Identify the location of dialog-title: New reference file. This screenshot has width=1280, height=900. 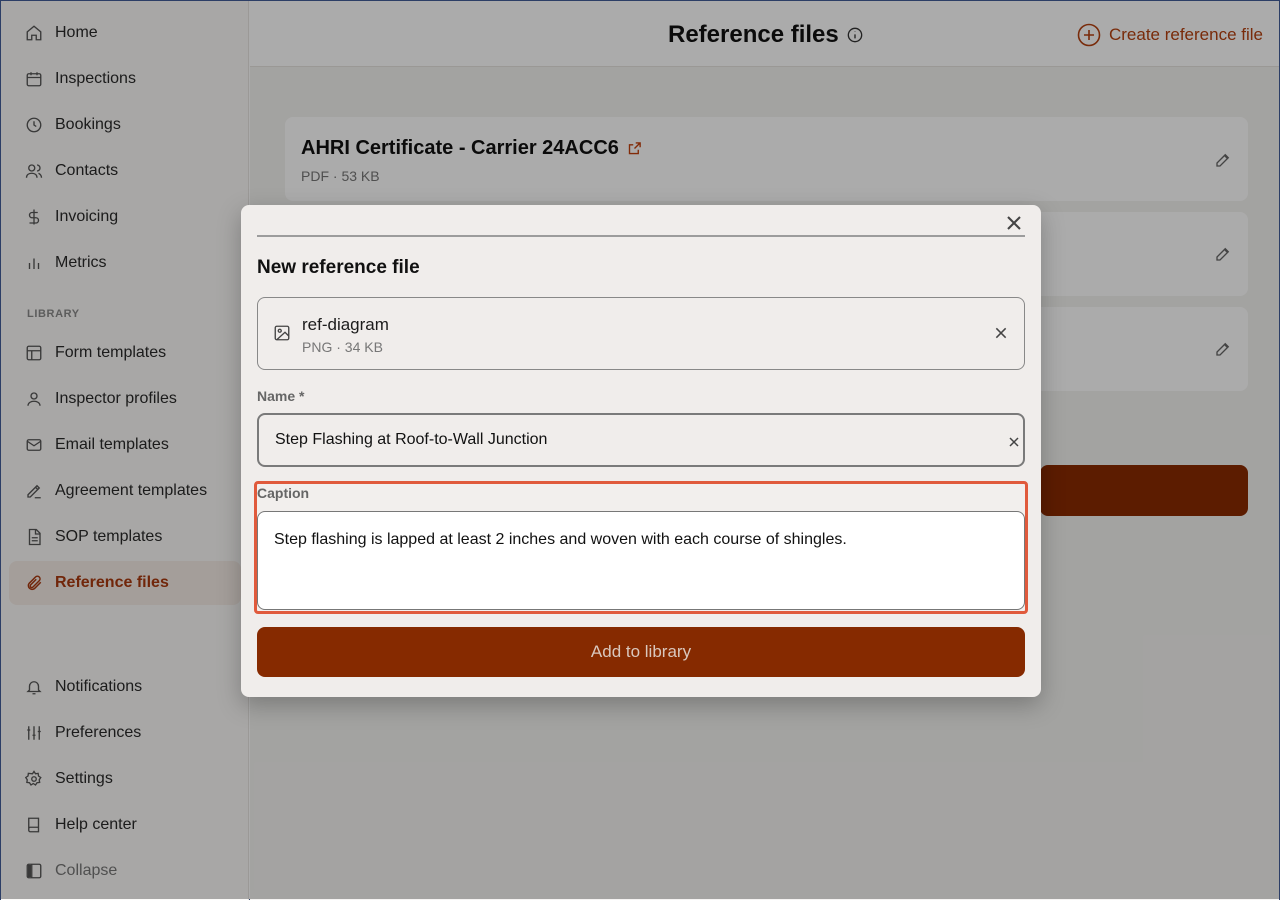
(338, 267).